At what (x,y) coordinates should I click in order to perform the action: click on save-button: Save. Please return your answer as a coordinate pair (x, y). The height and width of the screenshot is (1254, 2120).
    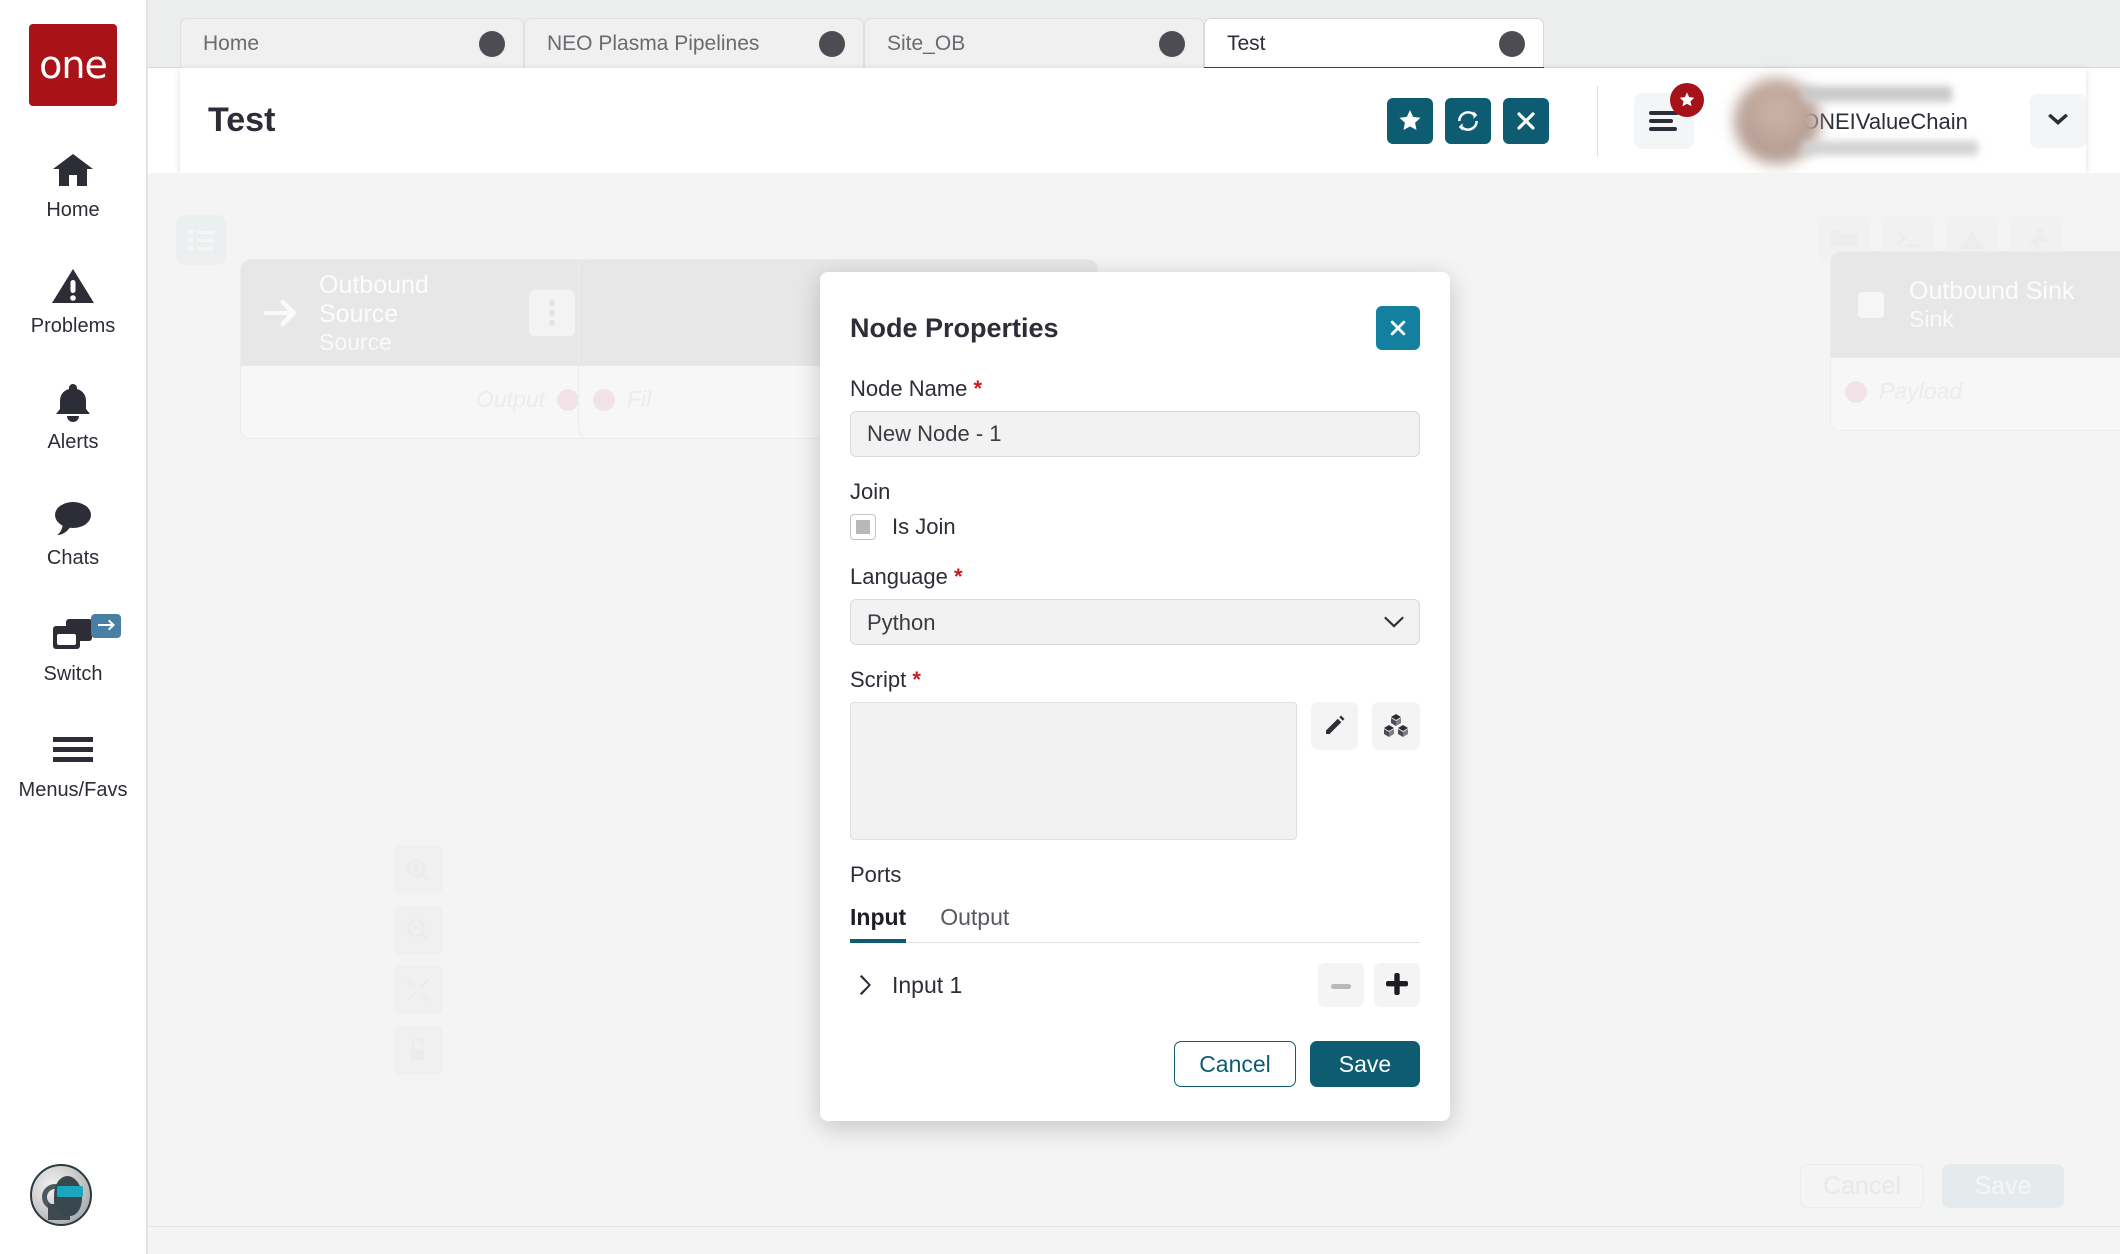
    Looking at the image, I should click on (1365, 1064).